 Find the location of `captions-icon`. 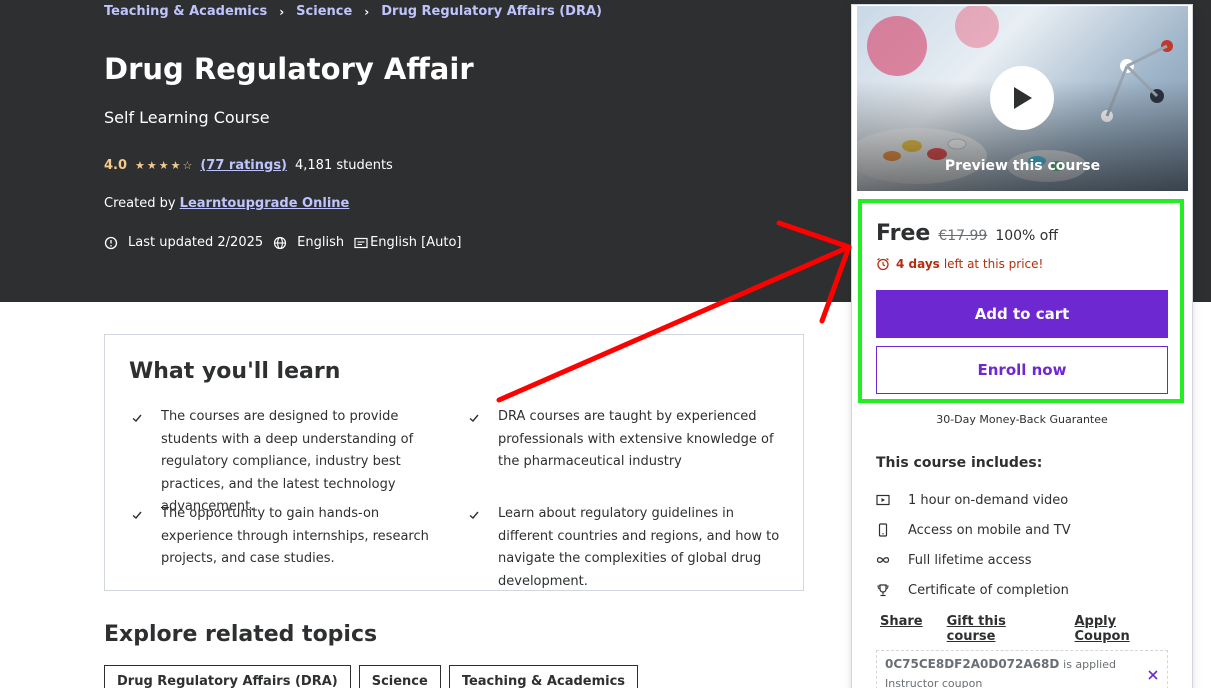

captions-icon is located at coordinates (361, 242).